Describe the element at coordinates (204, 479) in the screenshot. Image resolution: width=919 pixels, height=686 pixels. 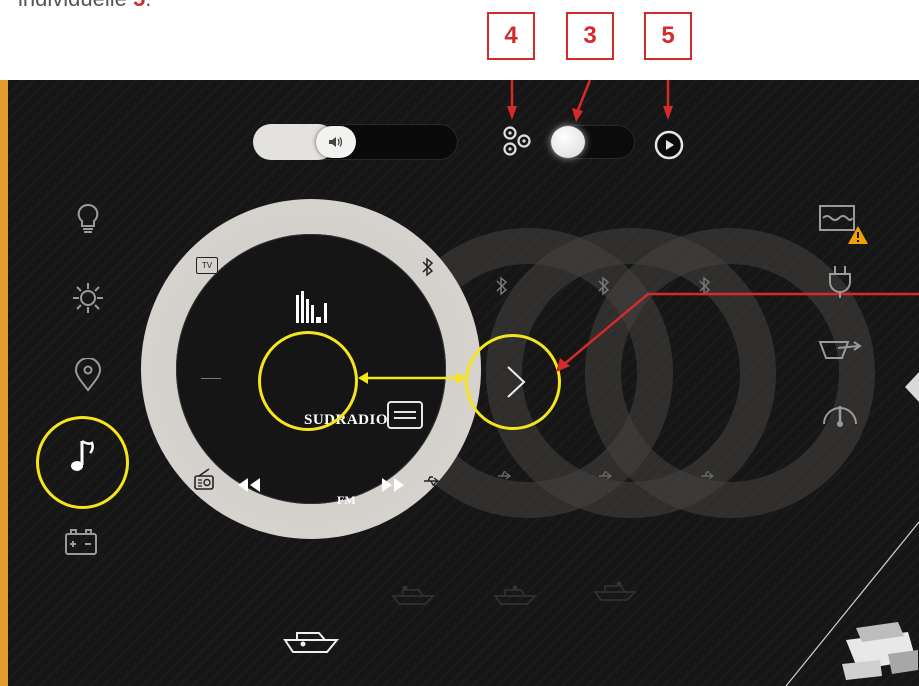
I see `radio-icon` at that location.